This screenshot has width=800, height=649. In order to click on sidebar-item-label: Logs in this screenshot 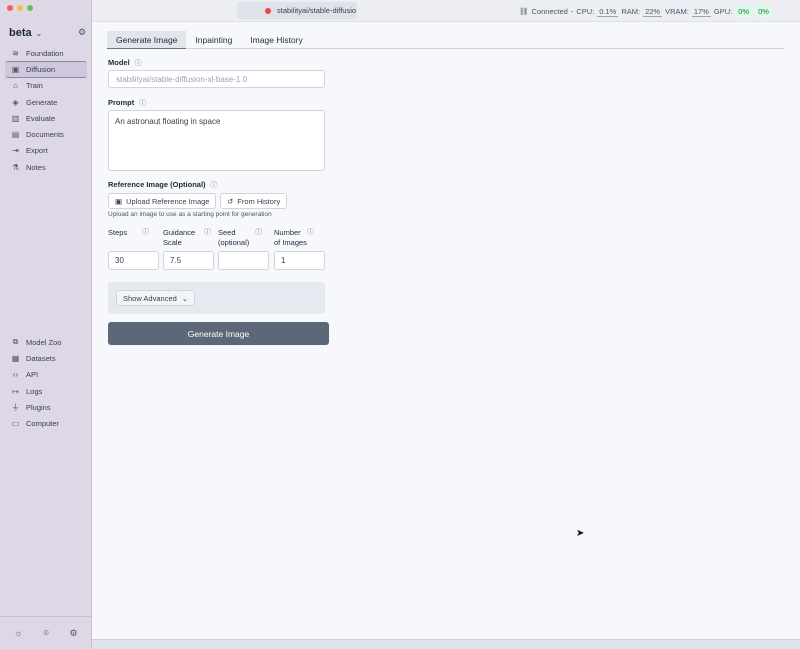, I will do `click(34, 391)`.